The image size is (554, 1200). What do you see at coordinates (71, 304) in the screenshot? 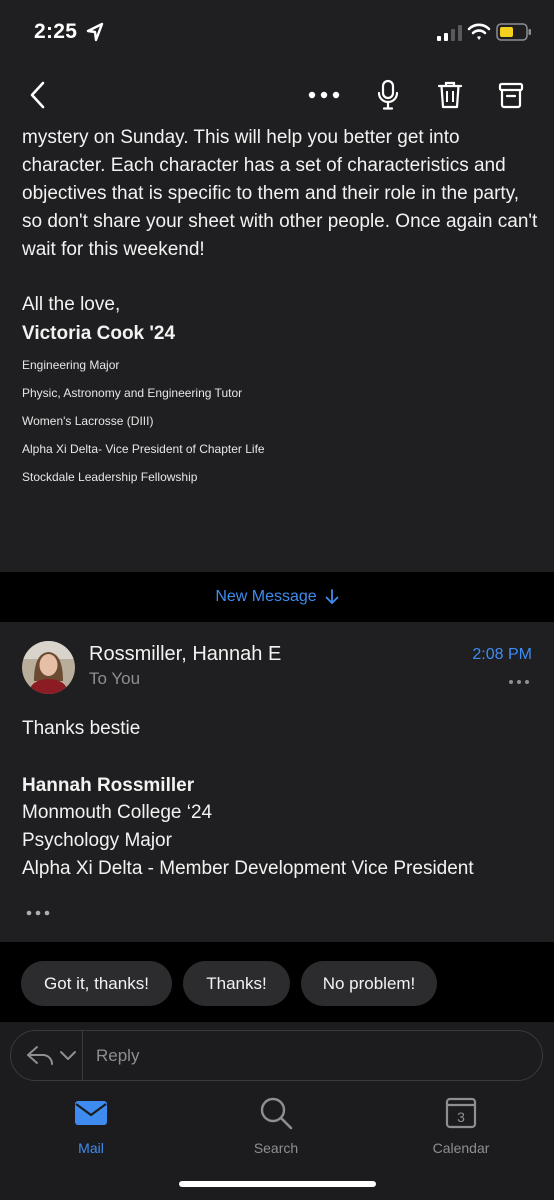
I see `signoff: All the love,` at bounding box center [71, 304].